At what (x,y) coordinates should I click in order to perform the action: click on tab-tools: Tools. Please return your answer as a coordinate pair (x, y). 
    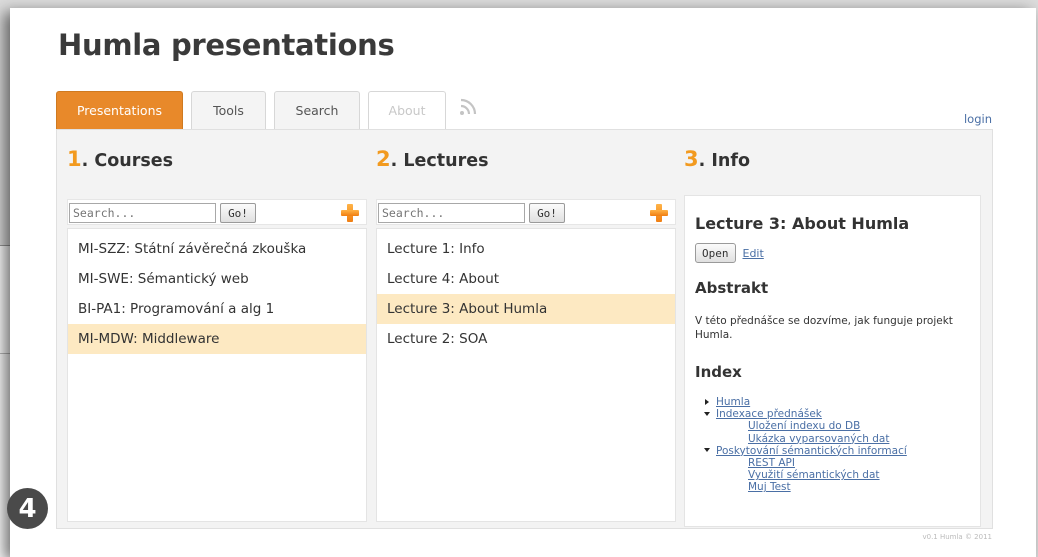
    Looking at the image, I should click on (228, 110).